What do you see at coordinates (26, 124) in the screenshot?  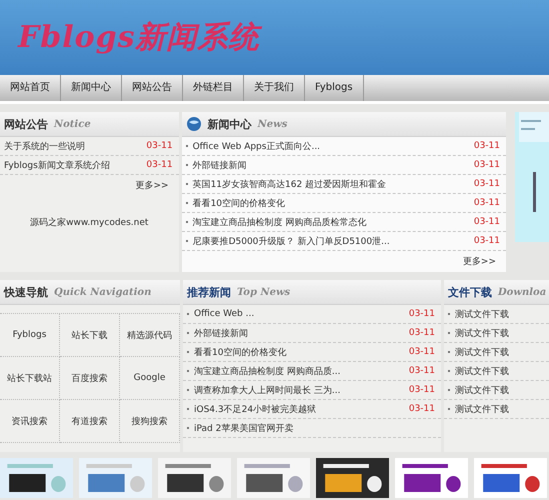 I see `panel-title: 网站公告` at bounding box center [26, 124].